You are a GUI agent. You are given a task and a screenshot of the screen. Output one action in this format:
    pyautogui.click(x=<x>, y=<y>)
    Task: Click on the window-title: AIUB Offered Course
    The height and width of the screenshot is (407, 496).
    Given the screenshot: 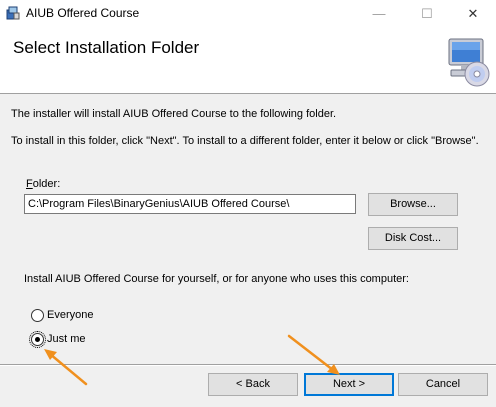 What is the action you would take?
    pyautogui.click(x=83, y=13)
    